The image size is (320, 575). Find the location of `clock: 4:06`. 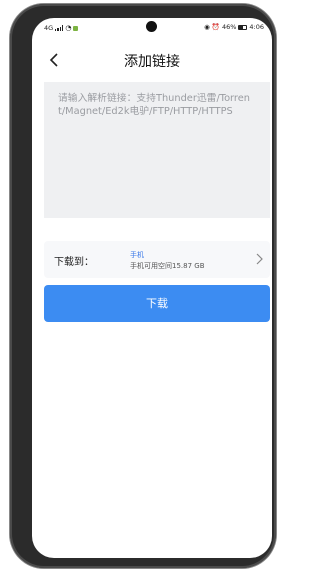

clock: 4:06 is located at coordinates (256, 27).